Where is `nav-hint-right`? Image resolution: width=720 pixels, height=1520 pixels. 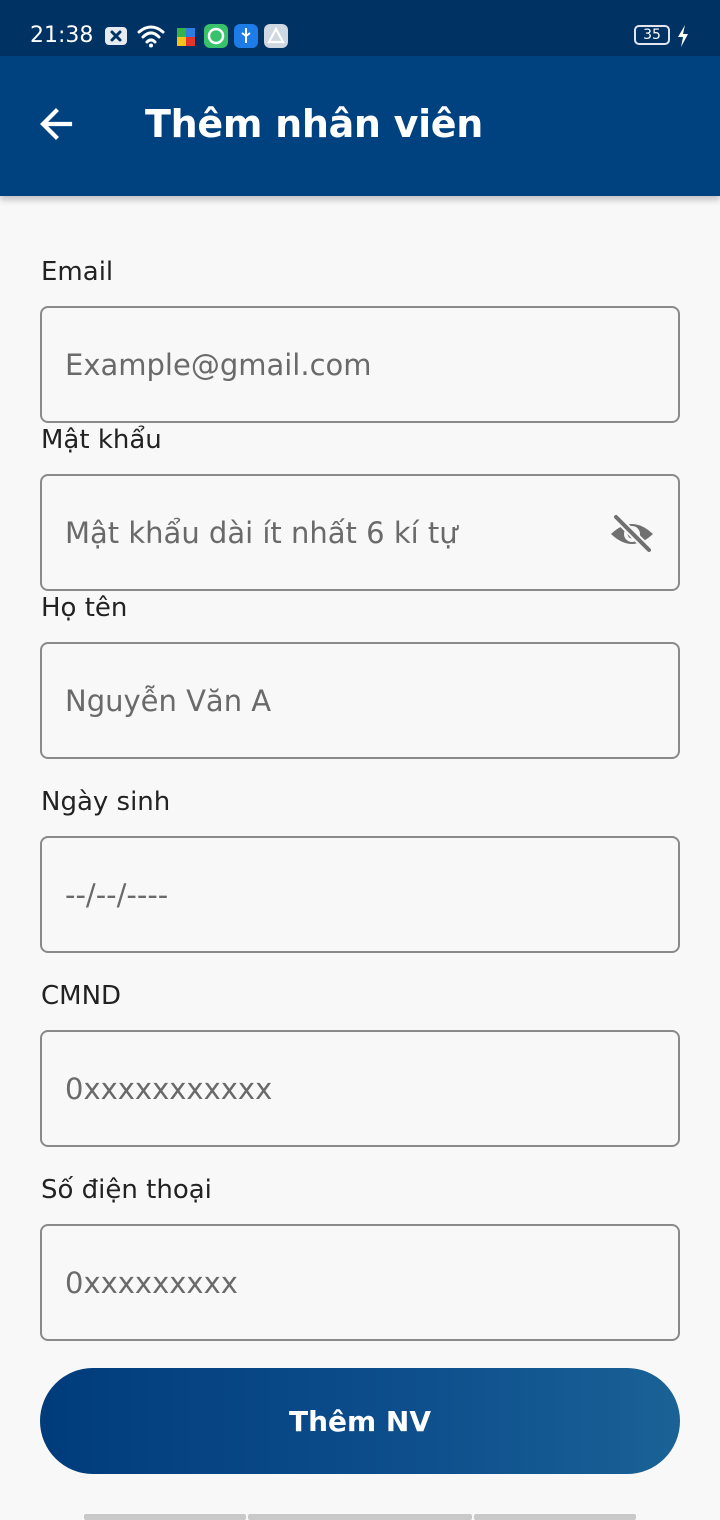
nav-hint-right is located at coordinates (555, 1517).